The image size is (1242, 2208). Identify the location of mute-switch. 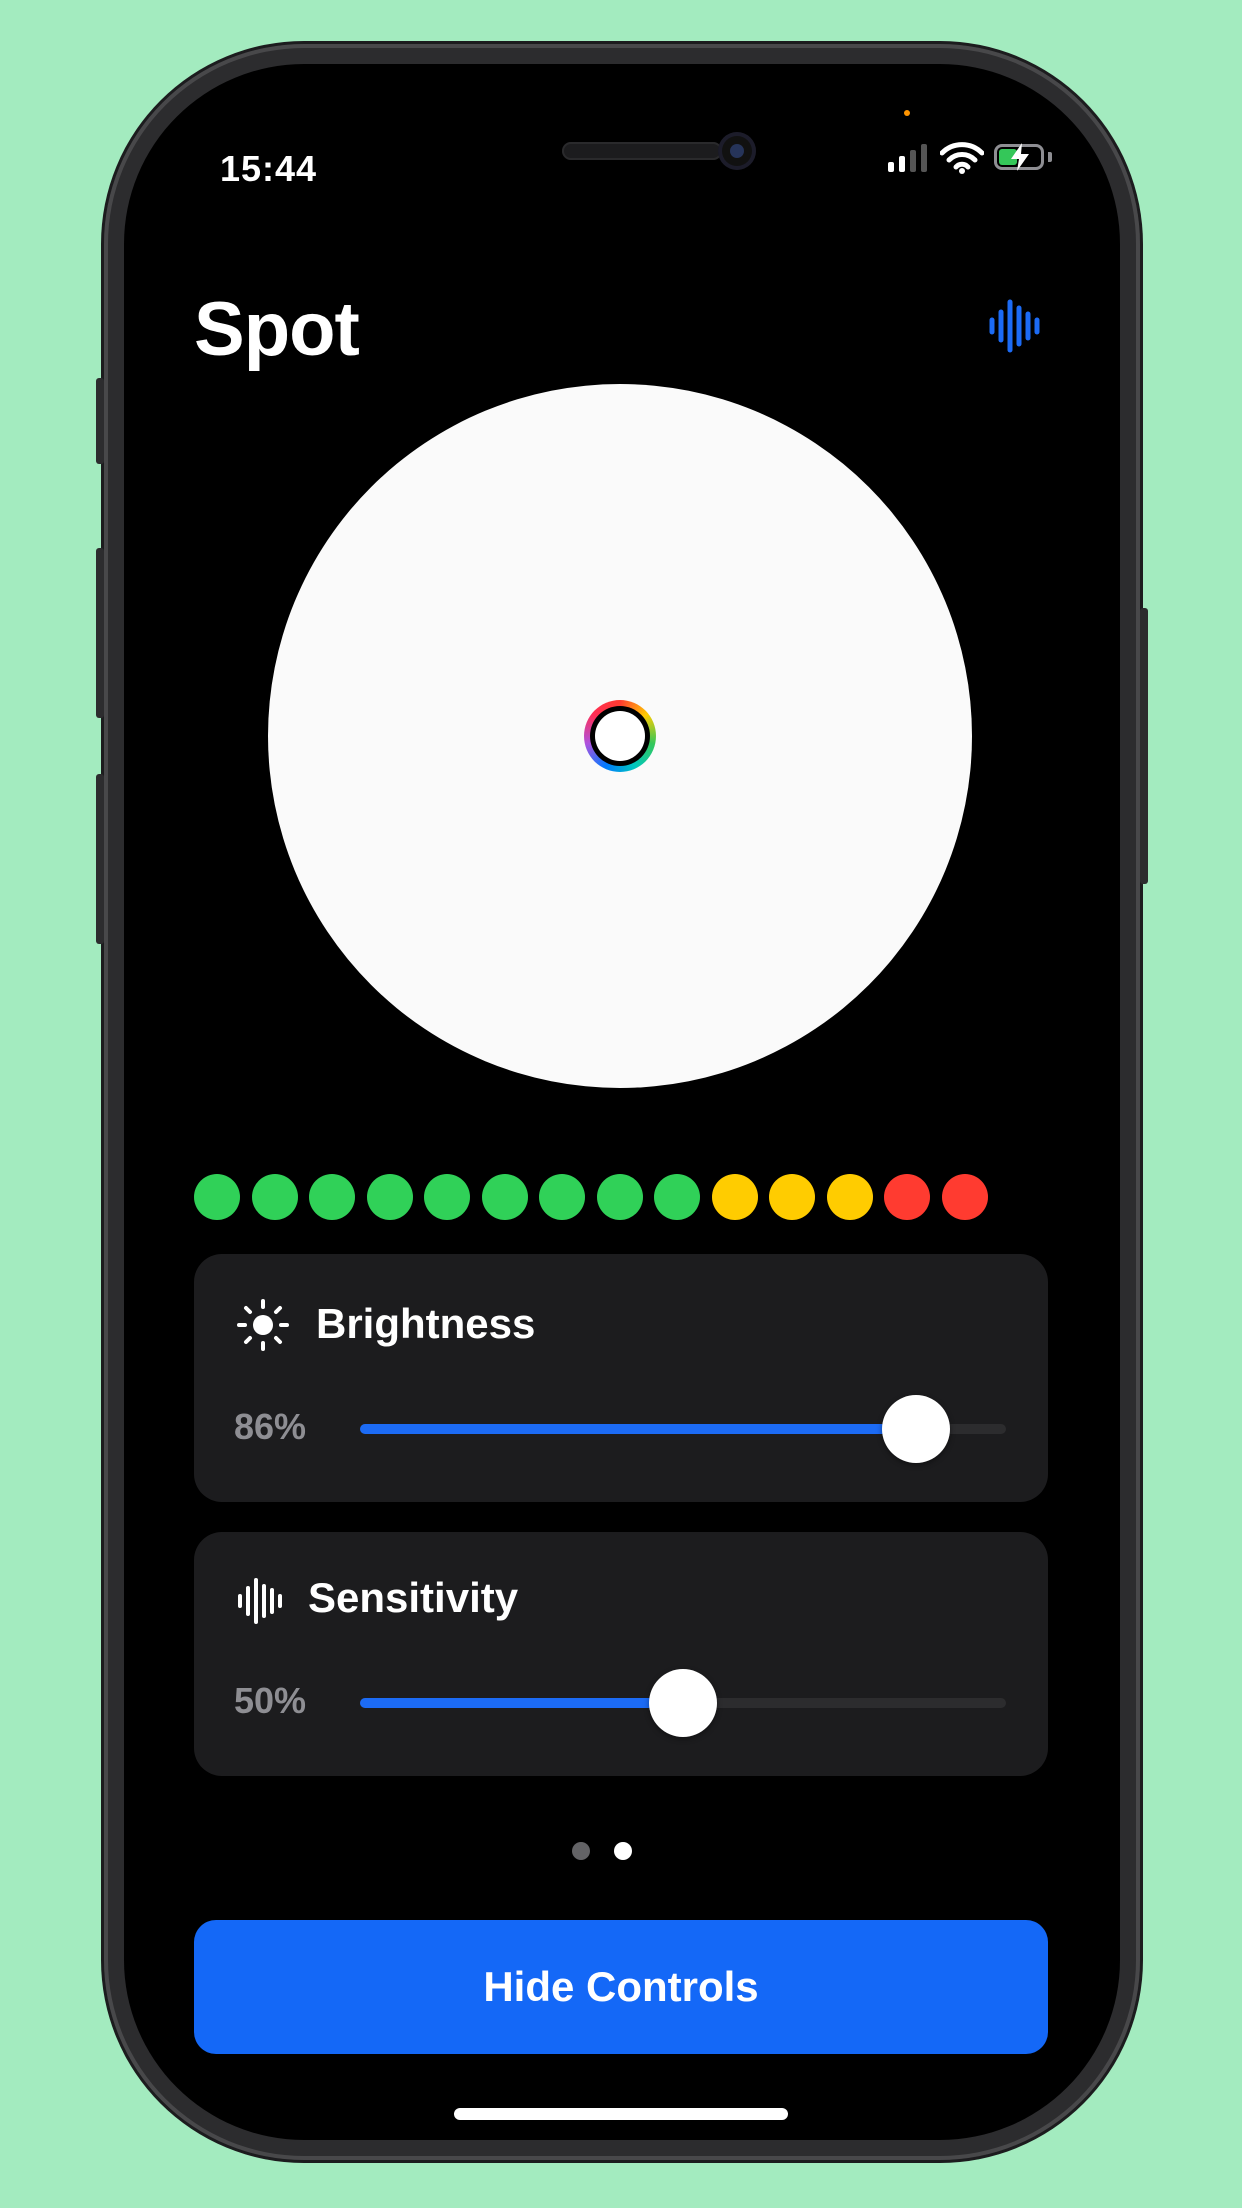
(100, 421).